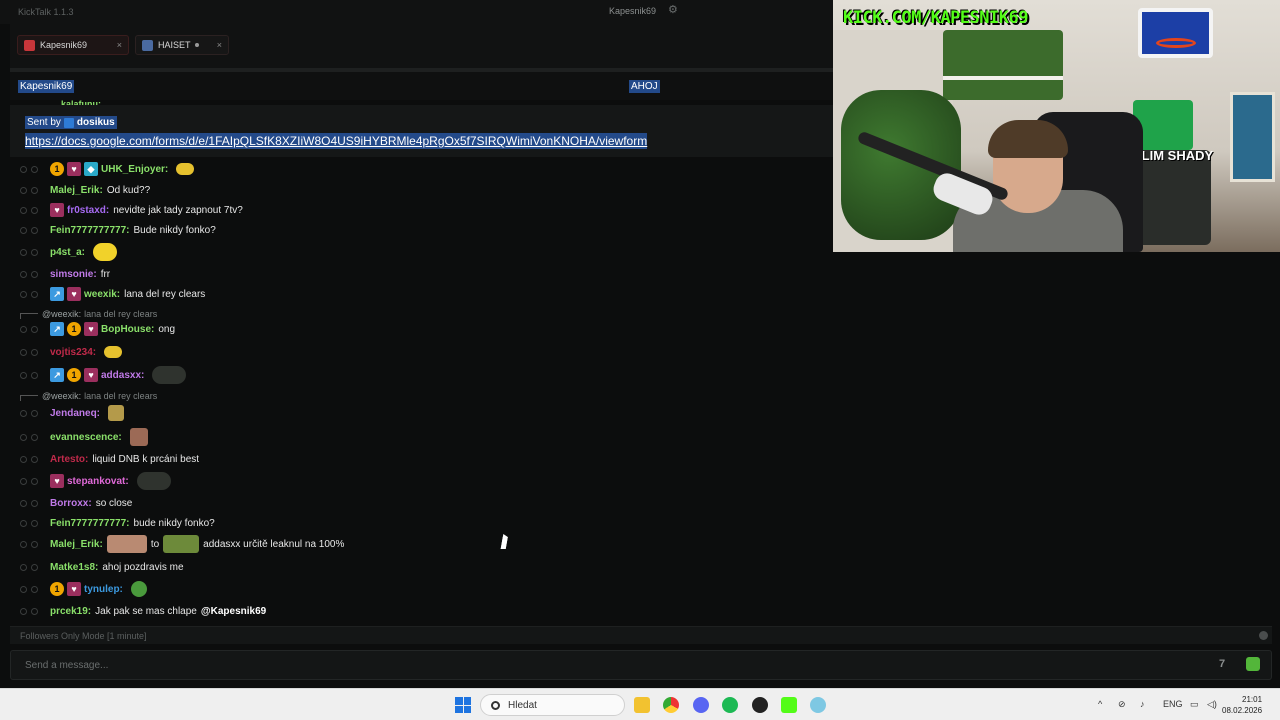 The height and width of the screenshot is (720, 1280). I want to click on chat-username: p4st_a:, so click(67, 252).